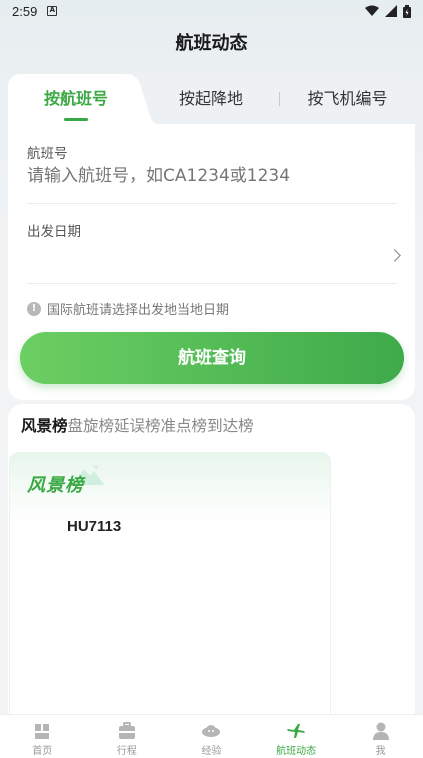  I want to click on search-tabs: 按航班号 按起降地 按飞机编号, so click(211, 100).